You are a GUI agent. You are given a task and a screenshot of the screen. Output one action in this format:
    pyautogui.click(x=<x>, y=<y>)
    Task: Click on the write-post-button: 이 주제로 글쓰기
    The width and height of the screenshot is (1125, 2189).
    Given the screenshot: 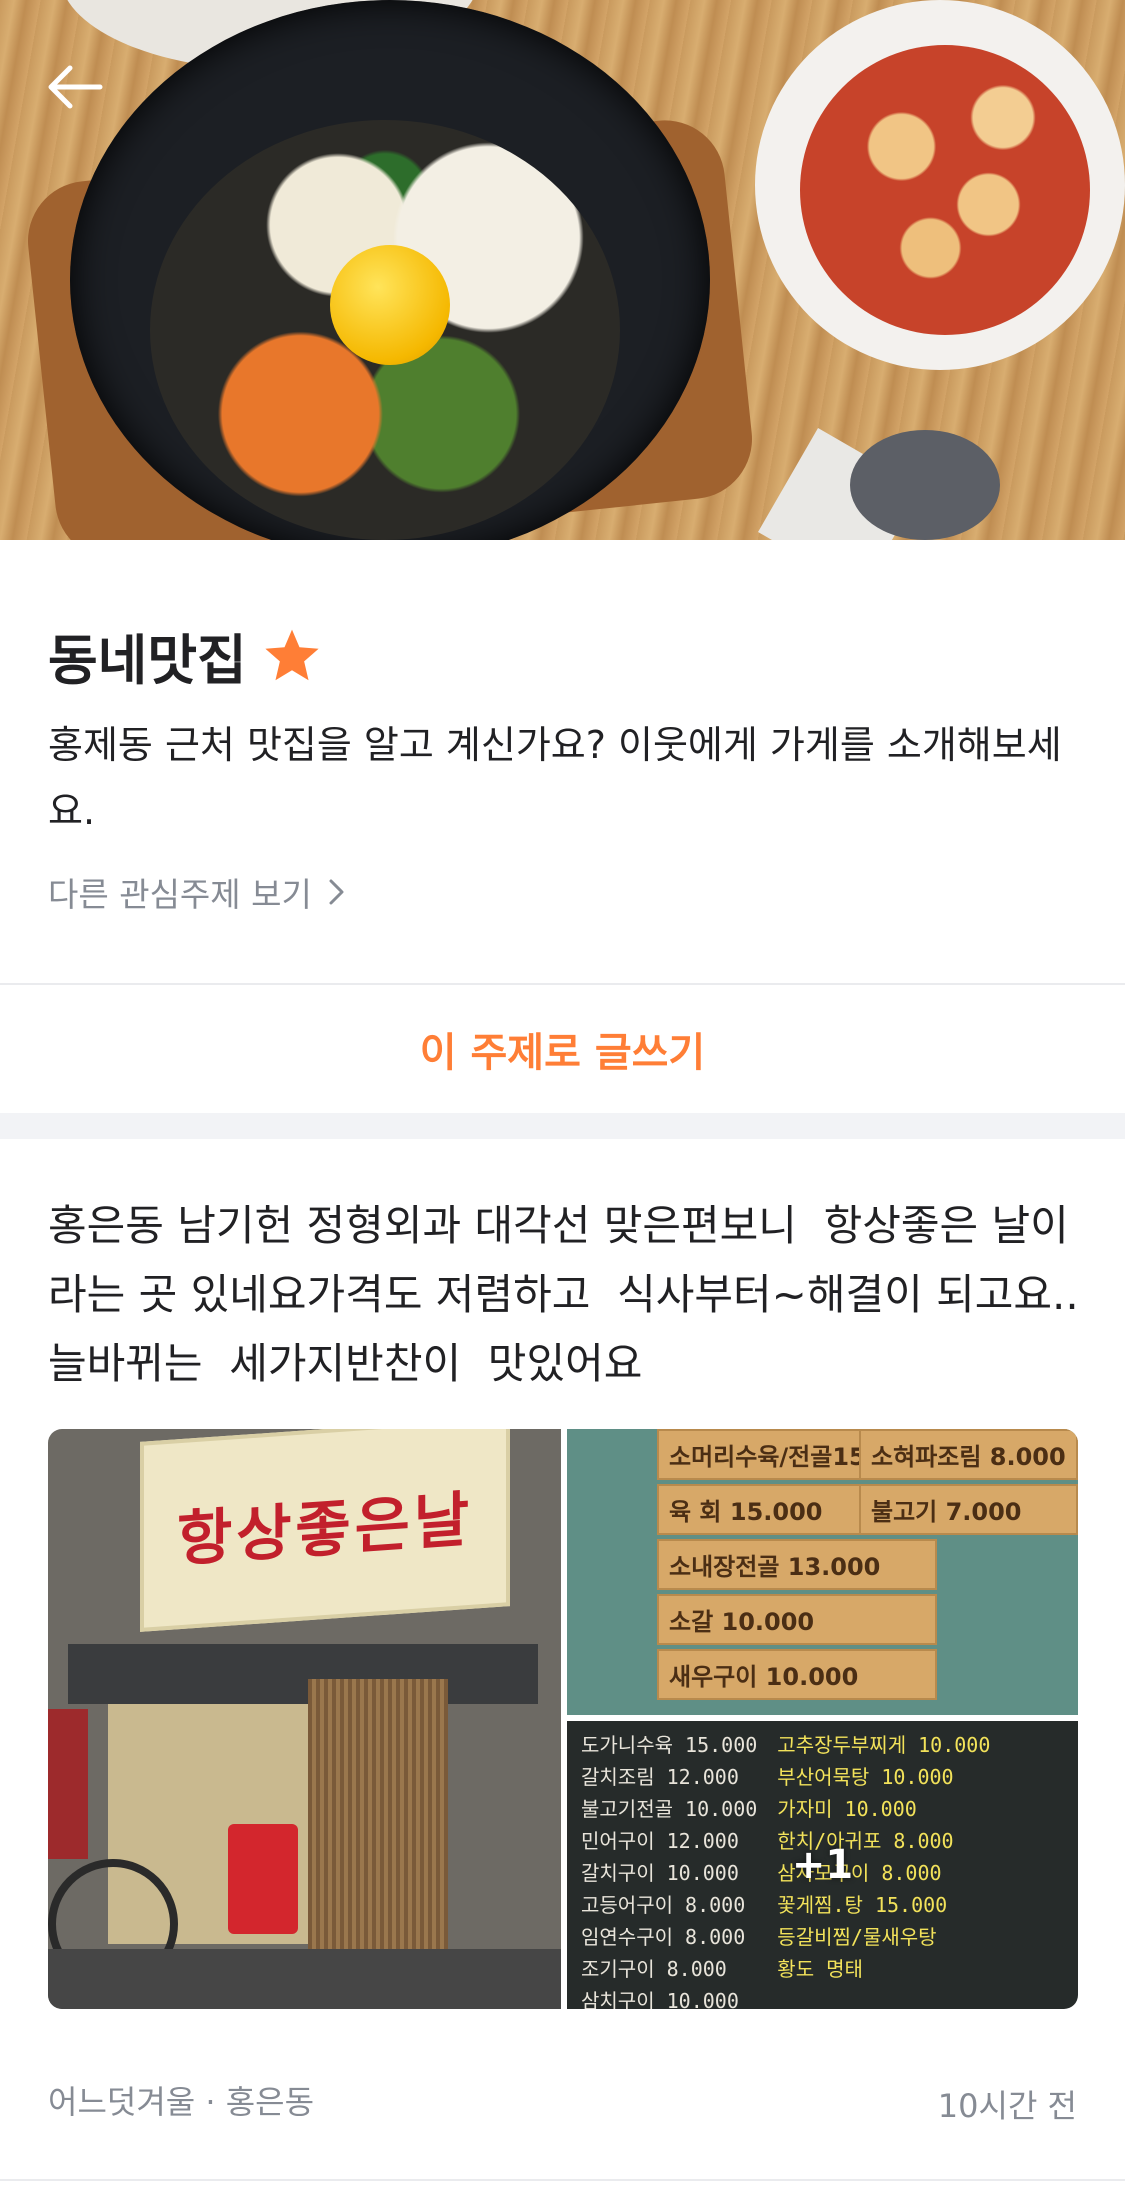 What is the action you would take?
    pyautogui.click(x=562, y=1049)
    